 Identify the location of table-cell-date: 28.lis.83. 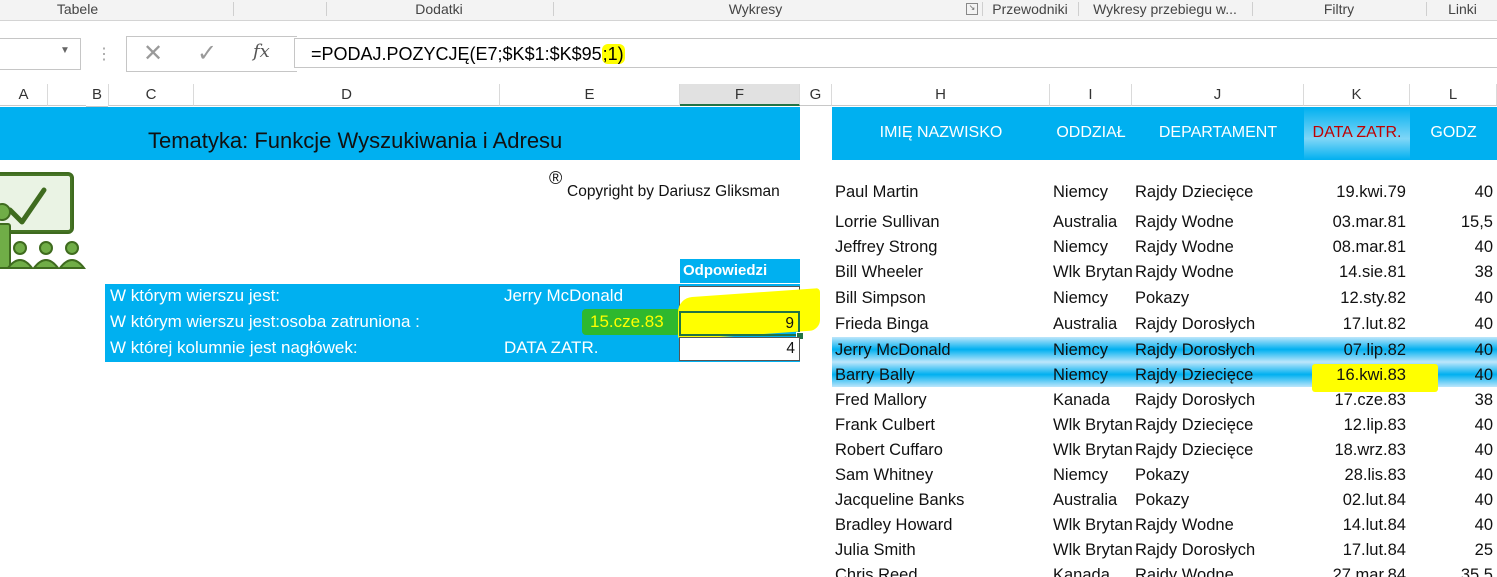
(1355, 475).